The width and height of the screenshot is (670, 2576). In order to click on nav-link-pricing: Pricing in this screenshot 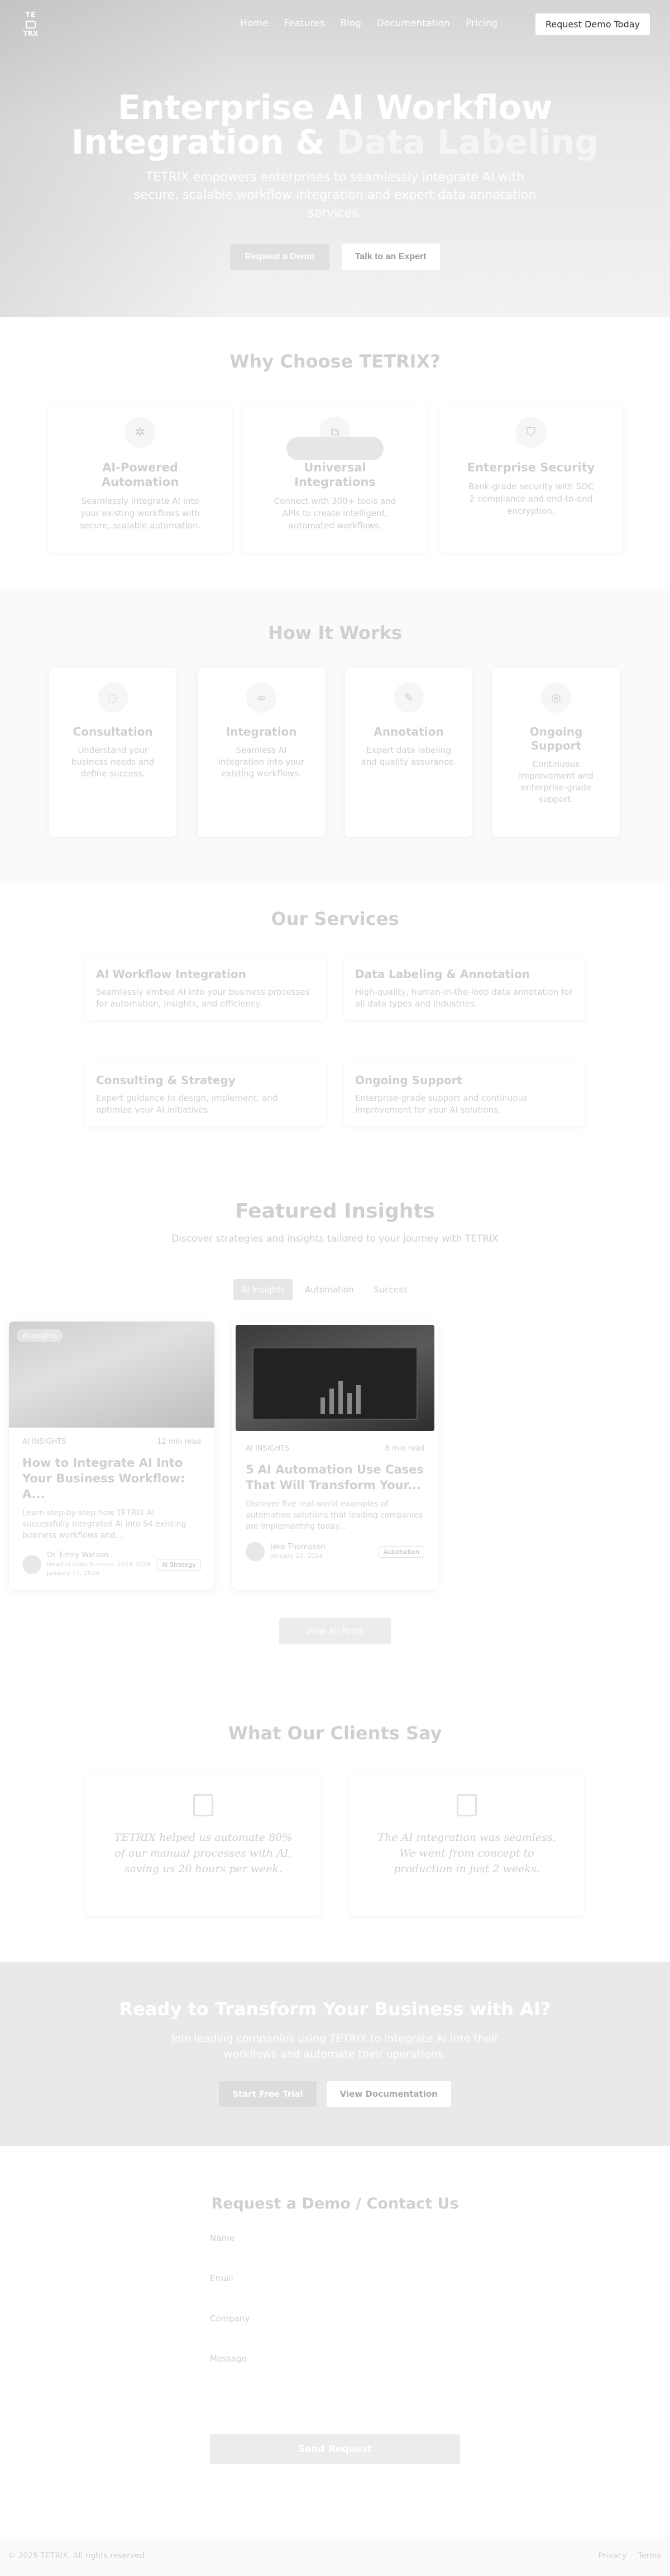, I will do `click(482, 24)`.